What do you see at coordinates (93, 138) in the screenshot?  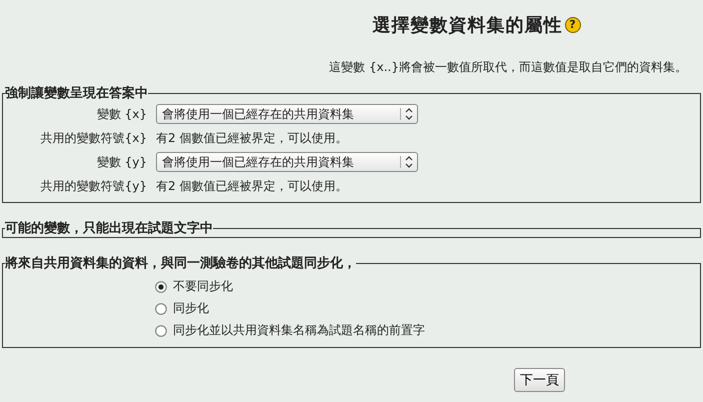 I see `field-label: 共用的變數符號{x}` at bounding box center [93, 138].